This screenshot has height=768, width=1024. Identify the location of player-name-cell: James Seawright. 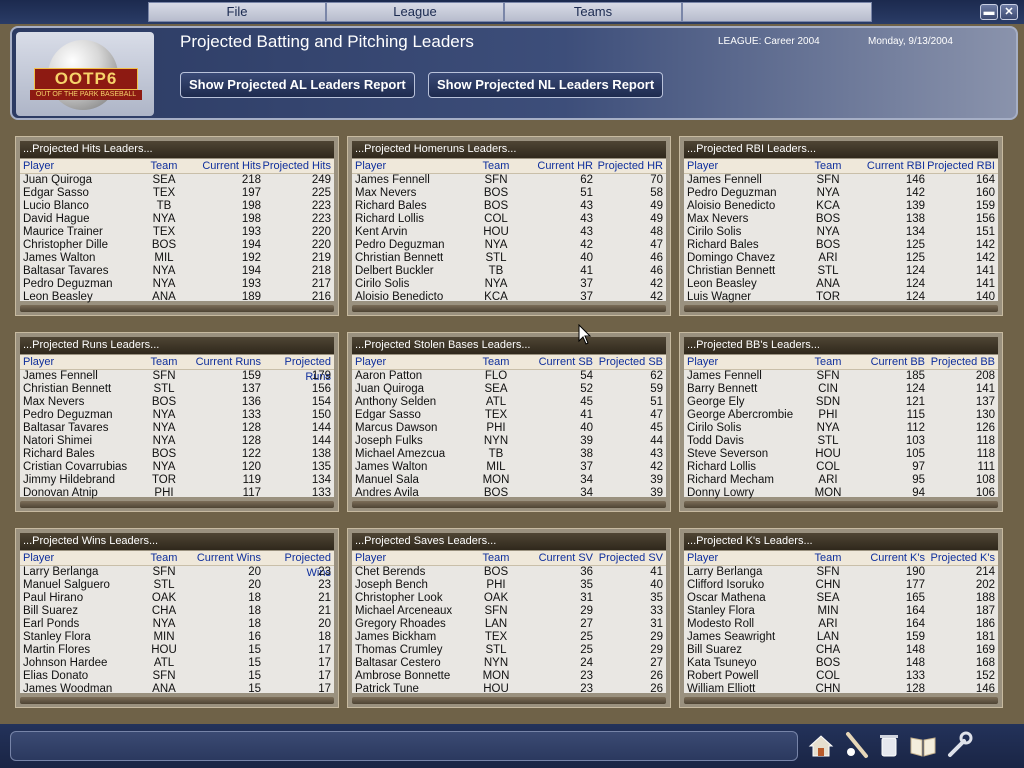
(746, 637).